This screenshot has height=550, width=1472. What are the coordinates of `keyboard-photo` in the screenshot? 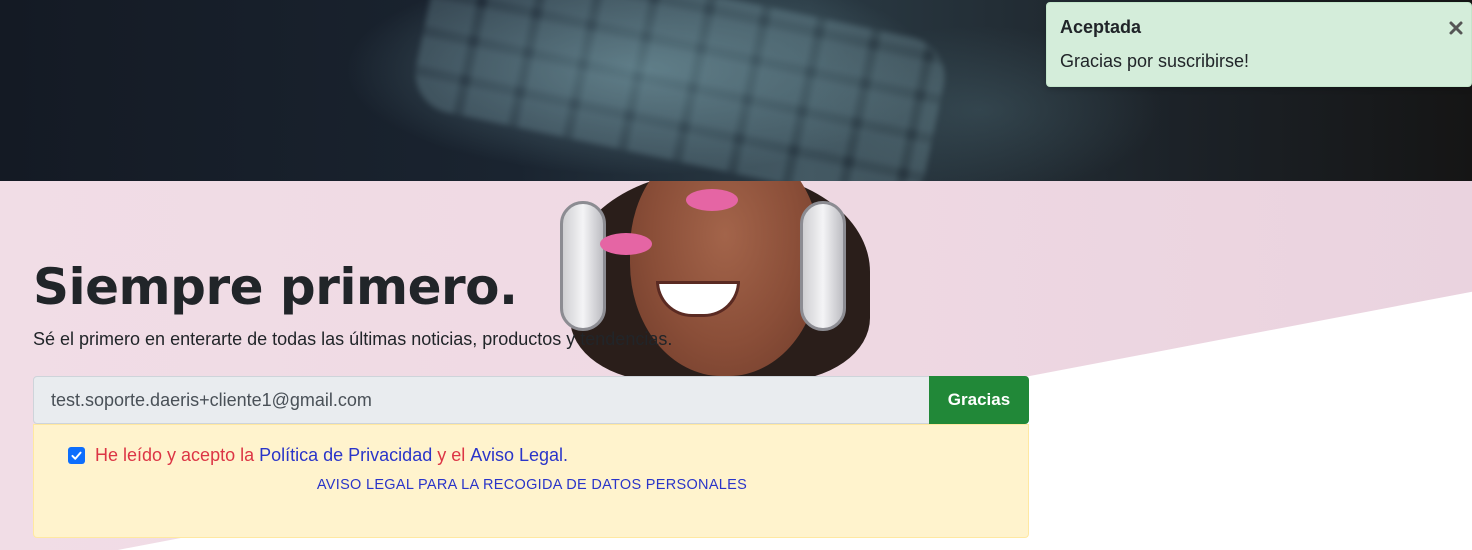 It's located at (680, 90).